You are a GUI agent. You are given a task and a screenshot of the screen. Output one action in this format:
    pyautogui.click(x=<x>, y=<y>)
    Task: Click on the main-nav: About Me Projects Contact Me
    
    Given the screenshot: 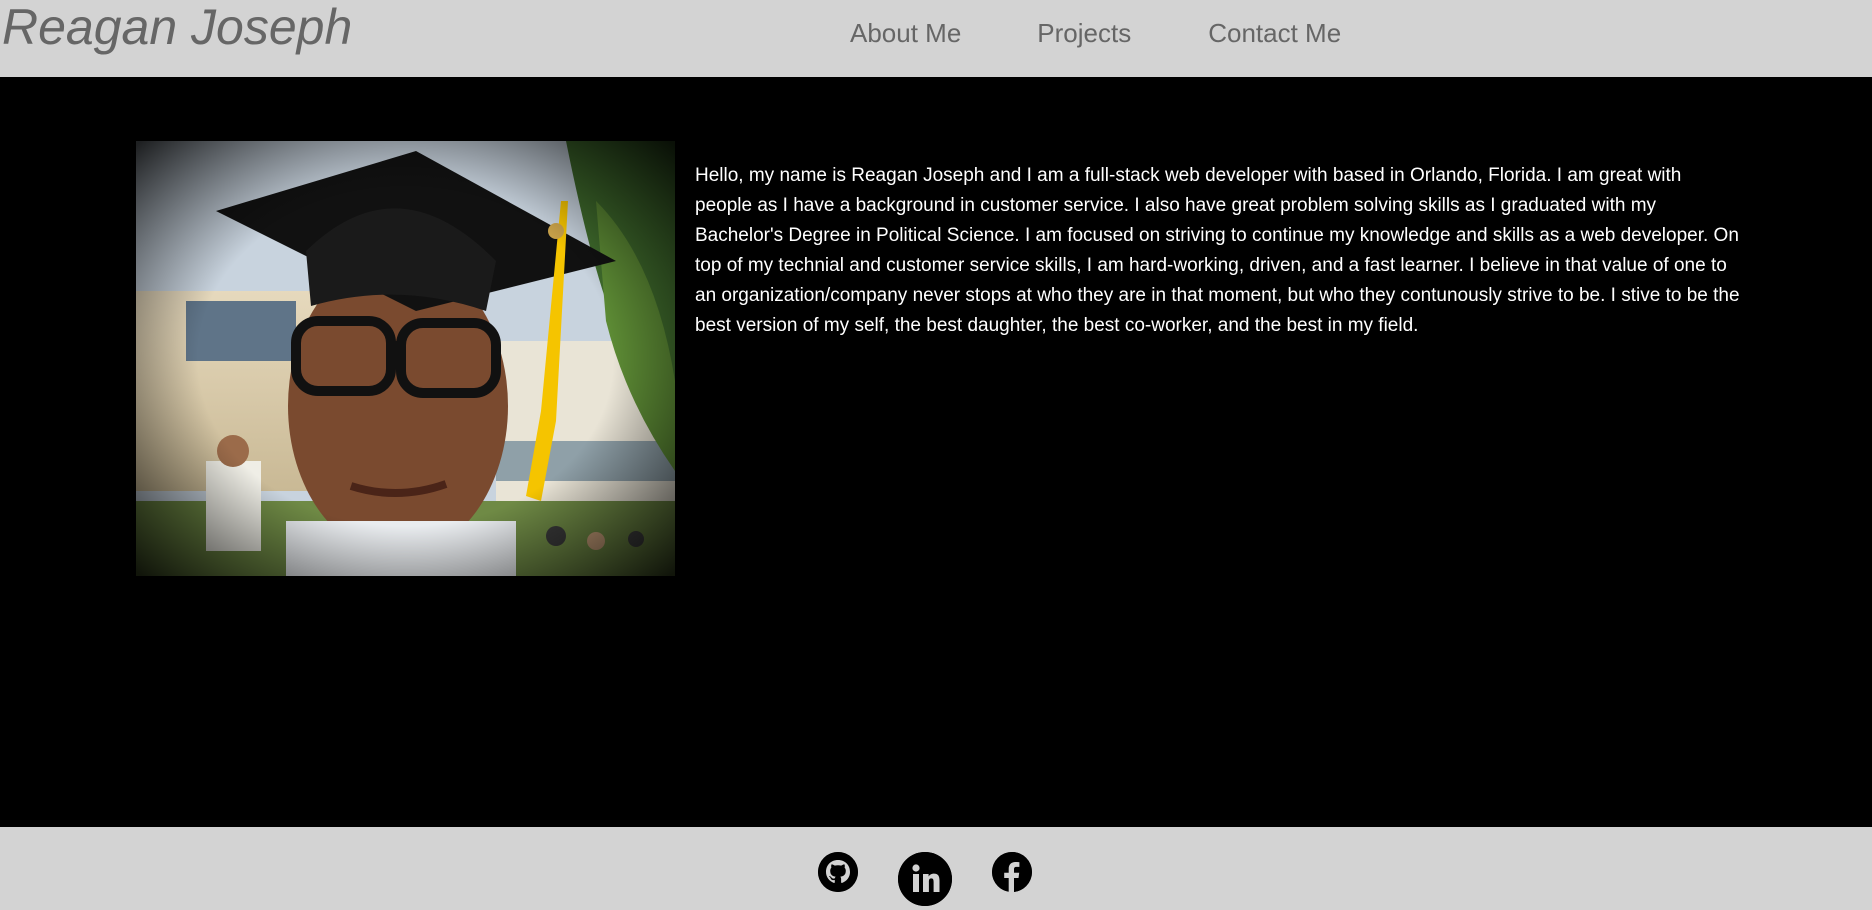 What is the action you would take?
    pyautogui.click(x=1095, y=33)
    